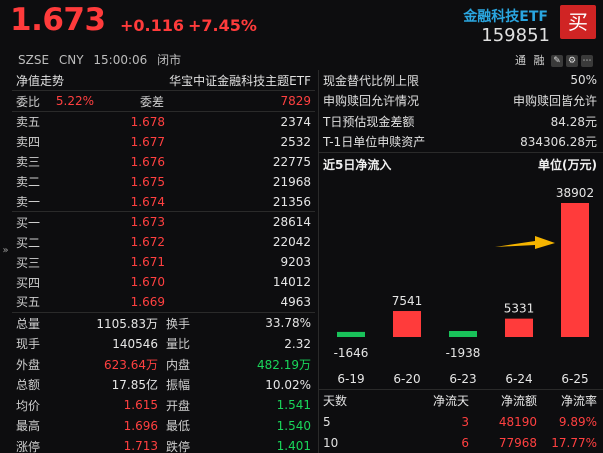 The width and height of the screenshot is (603, 453). I want to click on stat-row: 涨停 1.713 跌停 1.401, so click(163, 444).